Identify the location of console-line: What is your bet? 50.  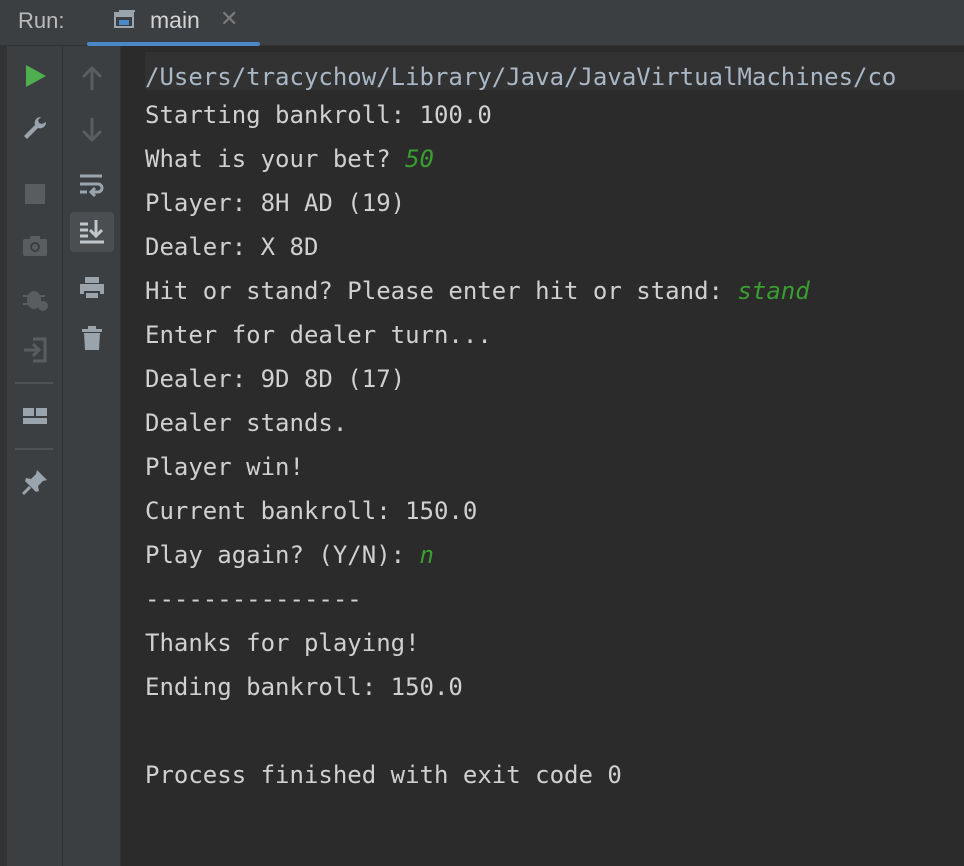
(289, 159).